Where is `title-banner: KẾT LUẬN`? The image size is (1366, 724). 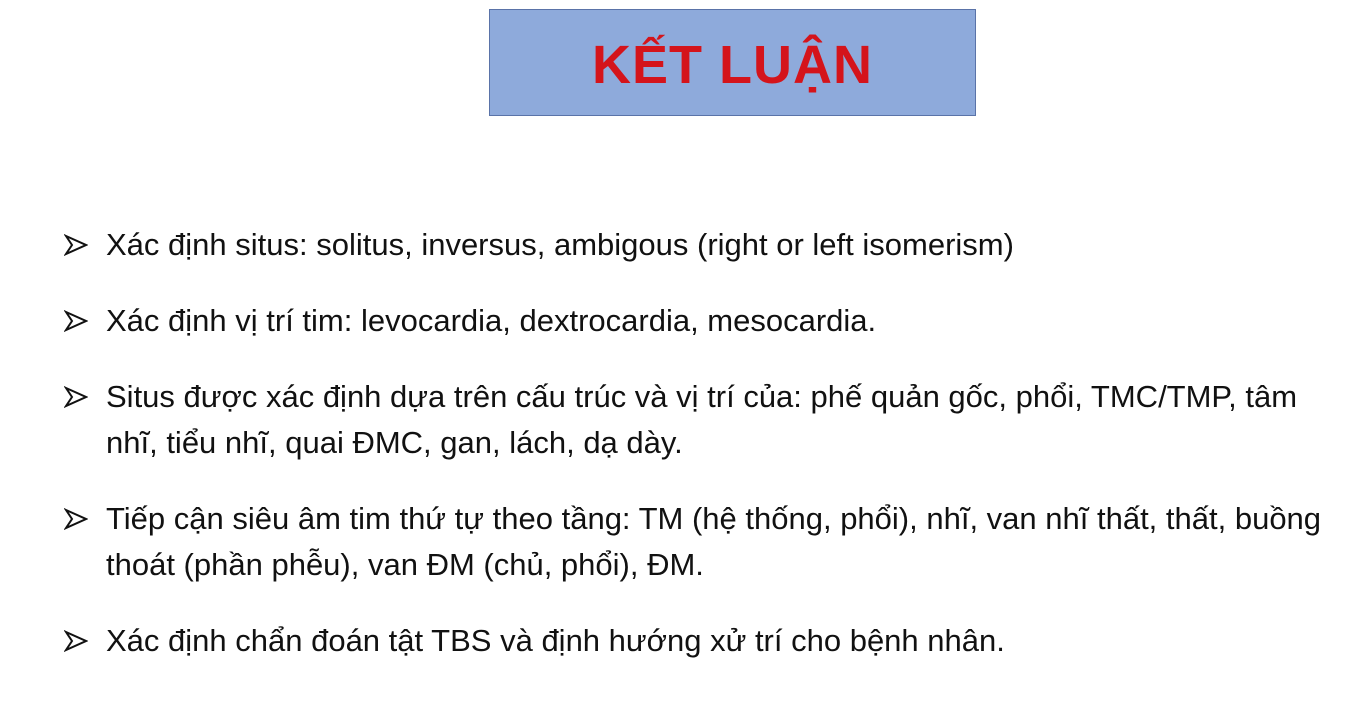 title-banner: KẾT LUẬN is located at coordinates (732, 62).